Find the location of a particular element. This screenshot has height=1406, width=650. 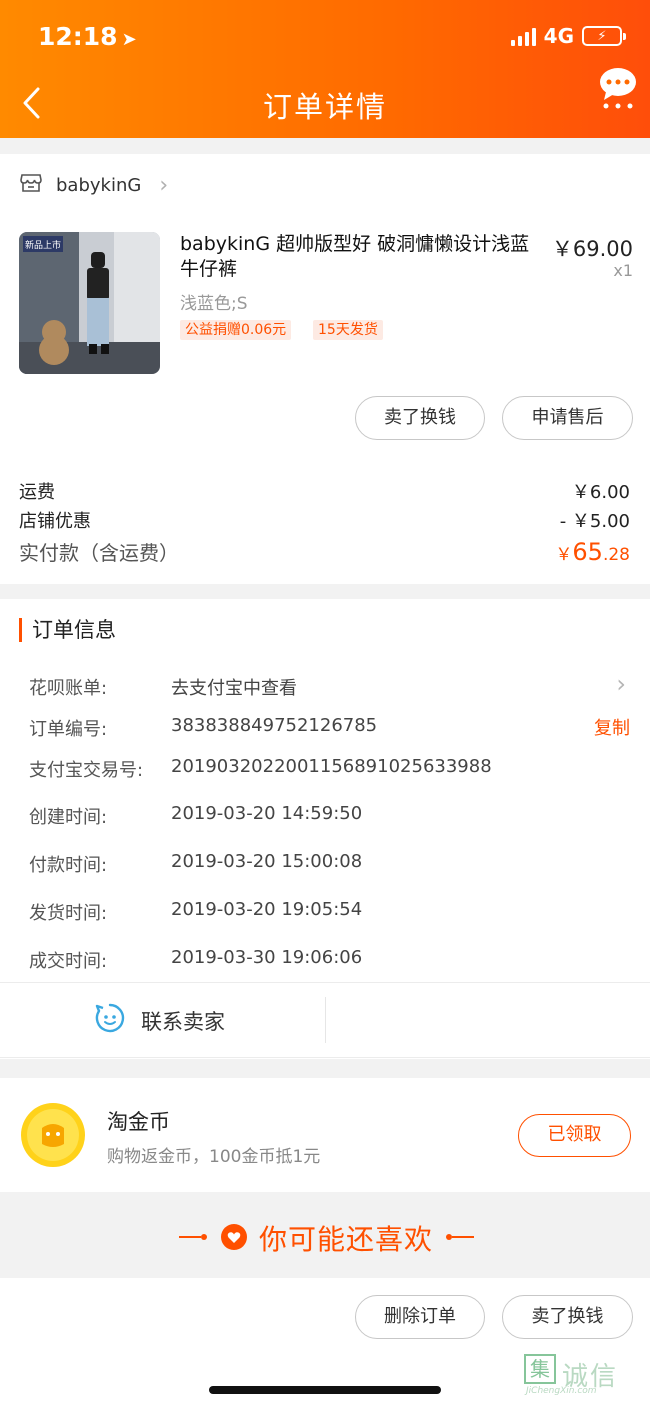

shipped-time-value: 2019-03-20 19:05:54 is located at coordinates (267, 909).